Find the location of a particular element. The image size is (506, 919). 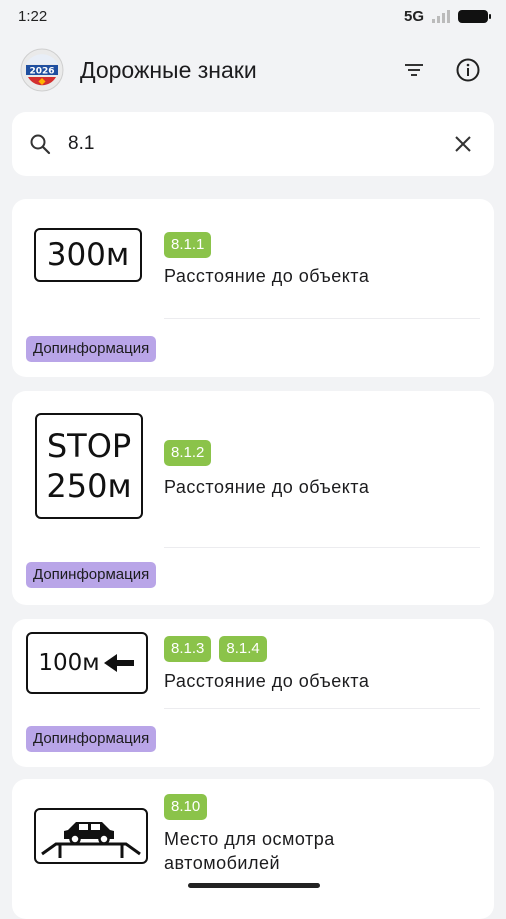

sign-title: Место для осмотра автомобилей is located at coordinates (249, 851).